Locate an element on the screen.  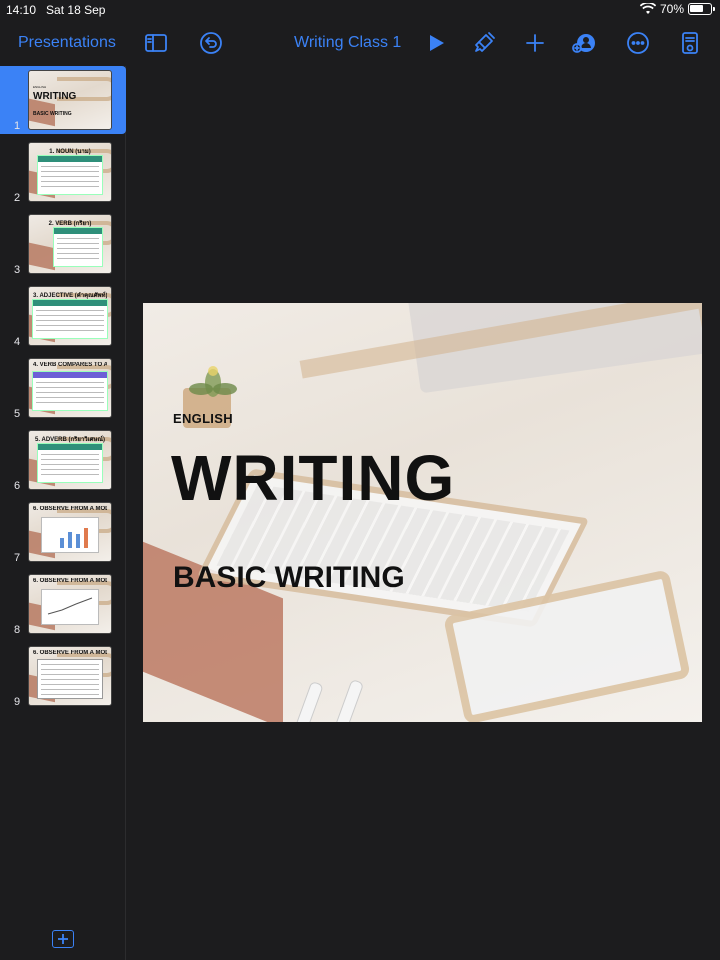
status-time: 14:10 Sat 18 Sep is located at coordinates (56, 10).